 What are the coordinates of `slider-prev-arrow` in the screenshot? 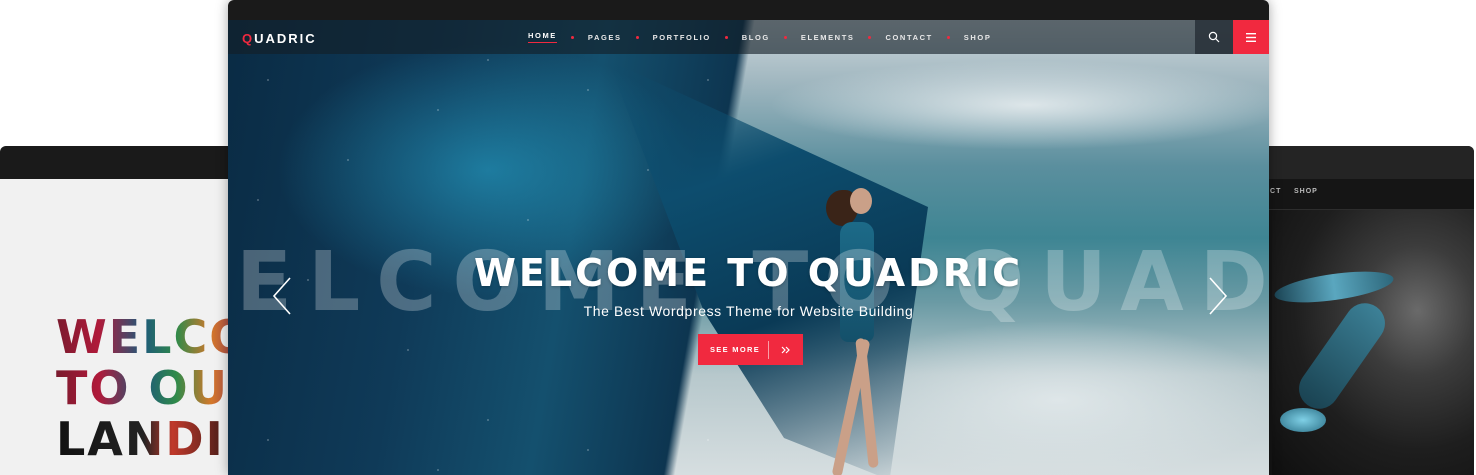 It's located at (282, 296).